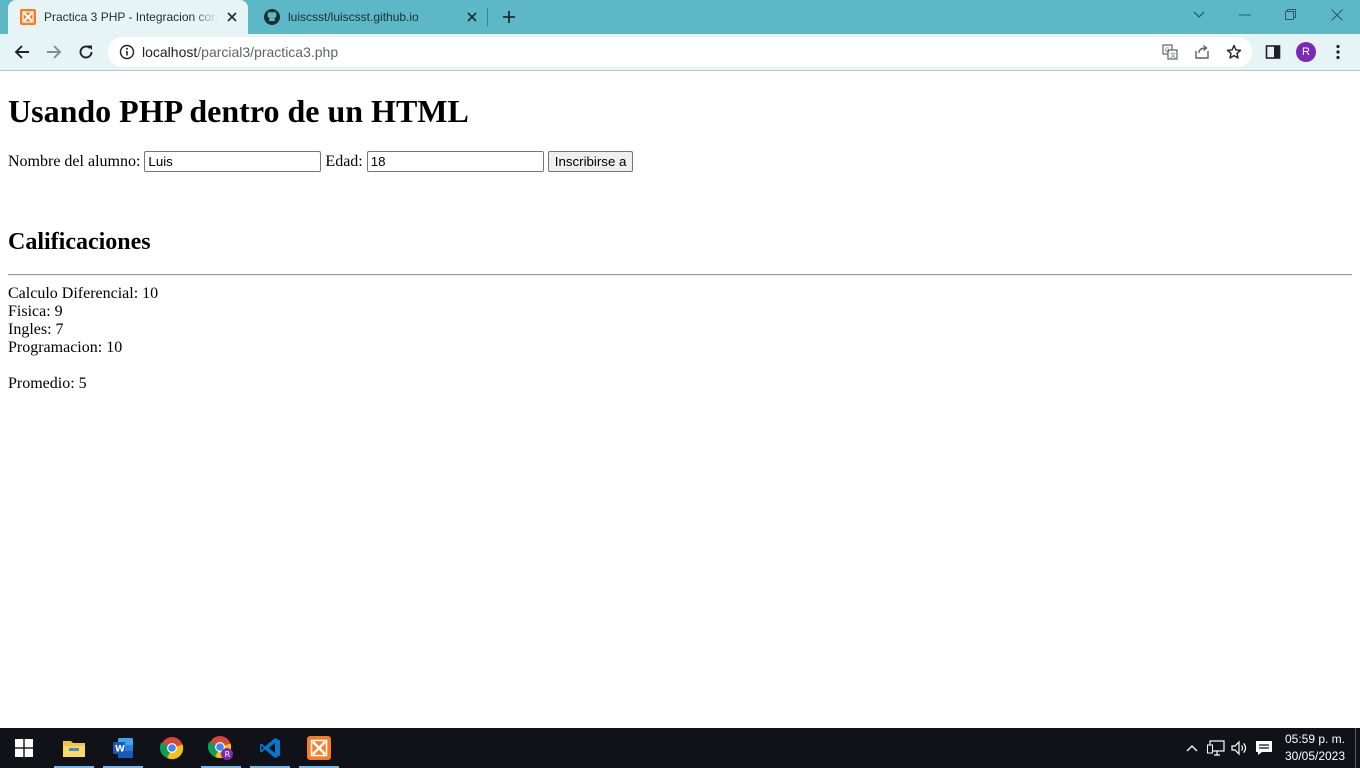 The image size is (1360, 768). What do you see at coordinates (238, 111) in the screenshot?
I see `page-title: Usando PHP dentro de un HTML` at bounding box center [238, 111].